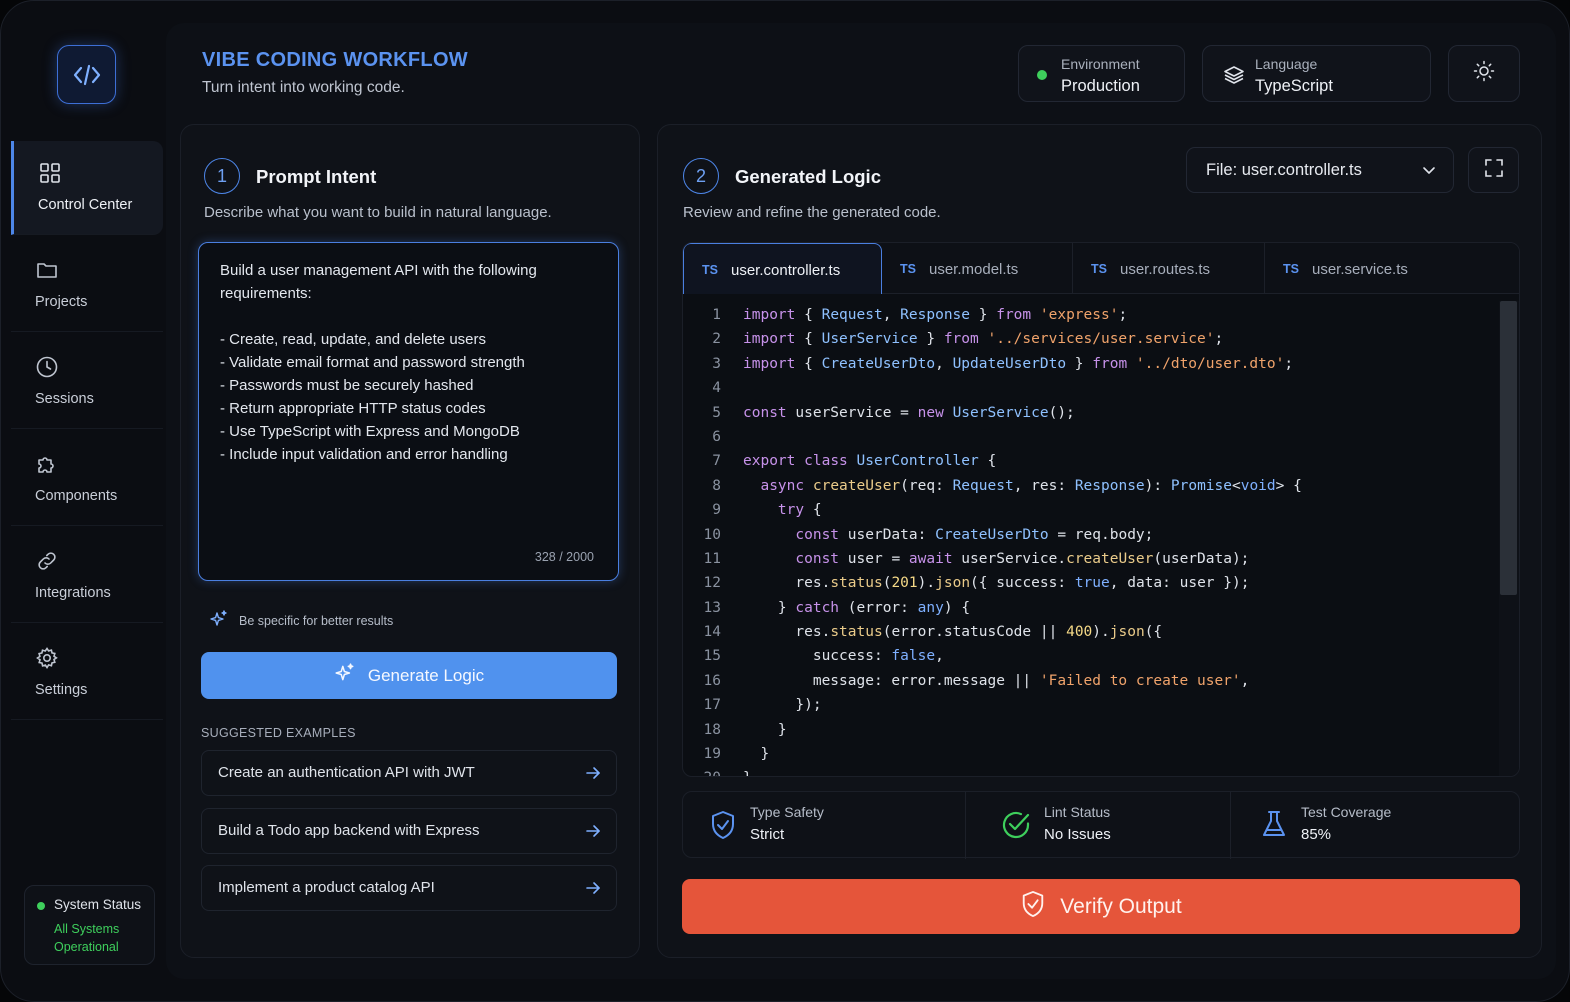  What do you see at coordinates (712, 632) in the screenshot?
I see `line-number: 14` at bounding box center [712, 632].